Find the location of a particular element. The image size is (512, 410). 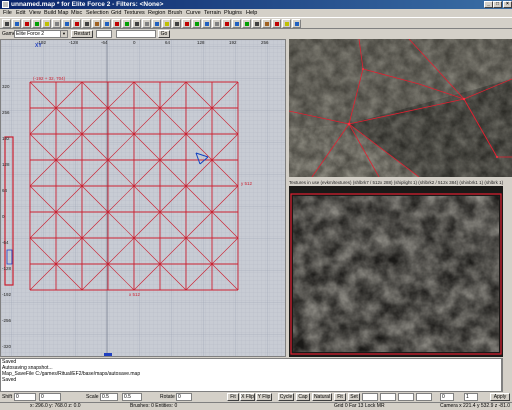

map-combo is located at coordinates (104, 34).